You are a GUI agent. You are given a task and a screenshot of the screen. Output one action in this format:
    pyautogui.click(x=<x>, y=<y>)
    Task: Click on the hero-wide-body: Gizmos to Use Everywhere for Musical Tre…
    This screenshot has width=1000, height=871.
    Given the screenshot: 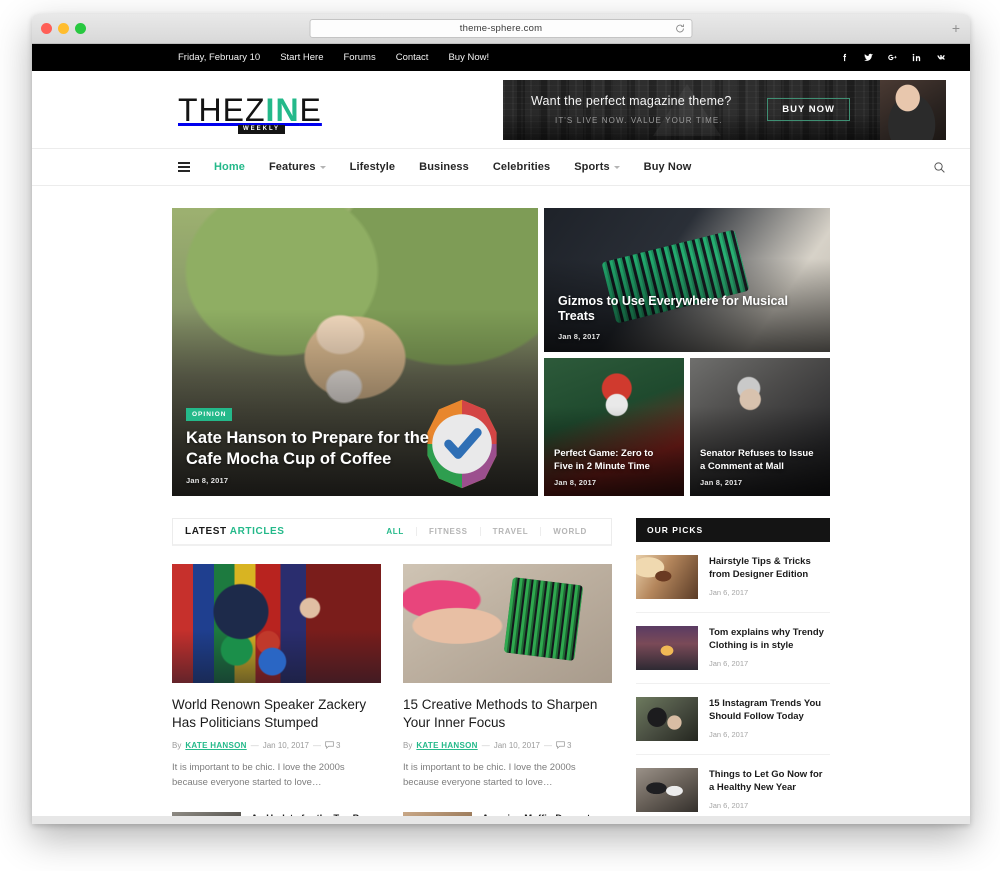 What is the action you would take?
    pyautogui.click(x=687, y=317)
    